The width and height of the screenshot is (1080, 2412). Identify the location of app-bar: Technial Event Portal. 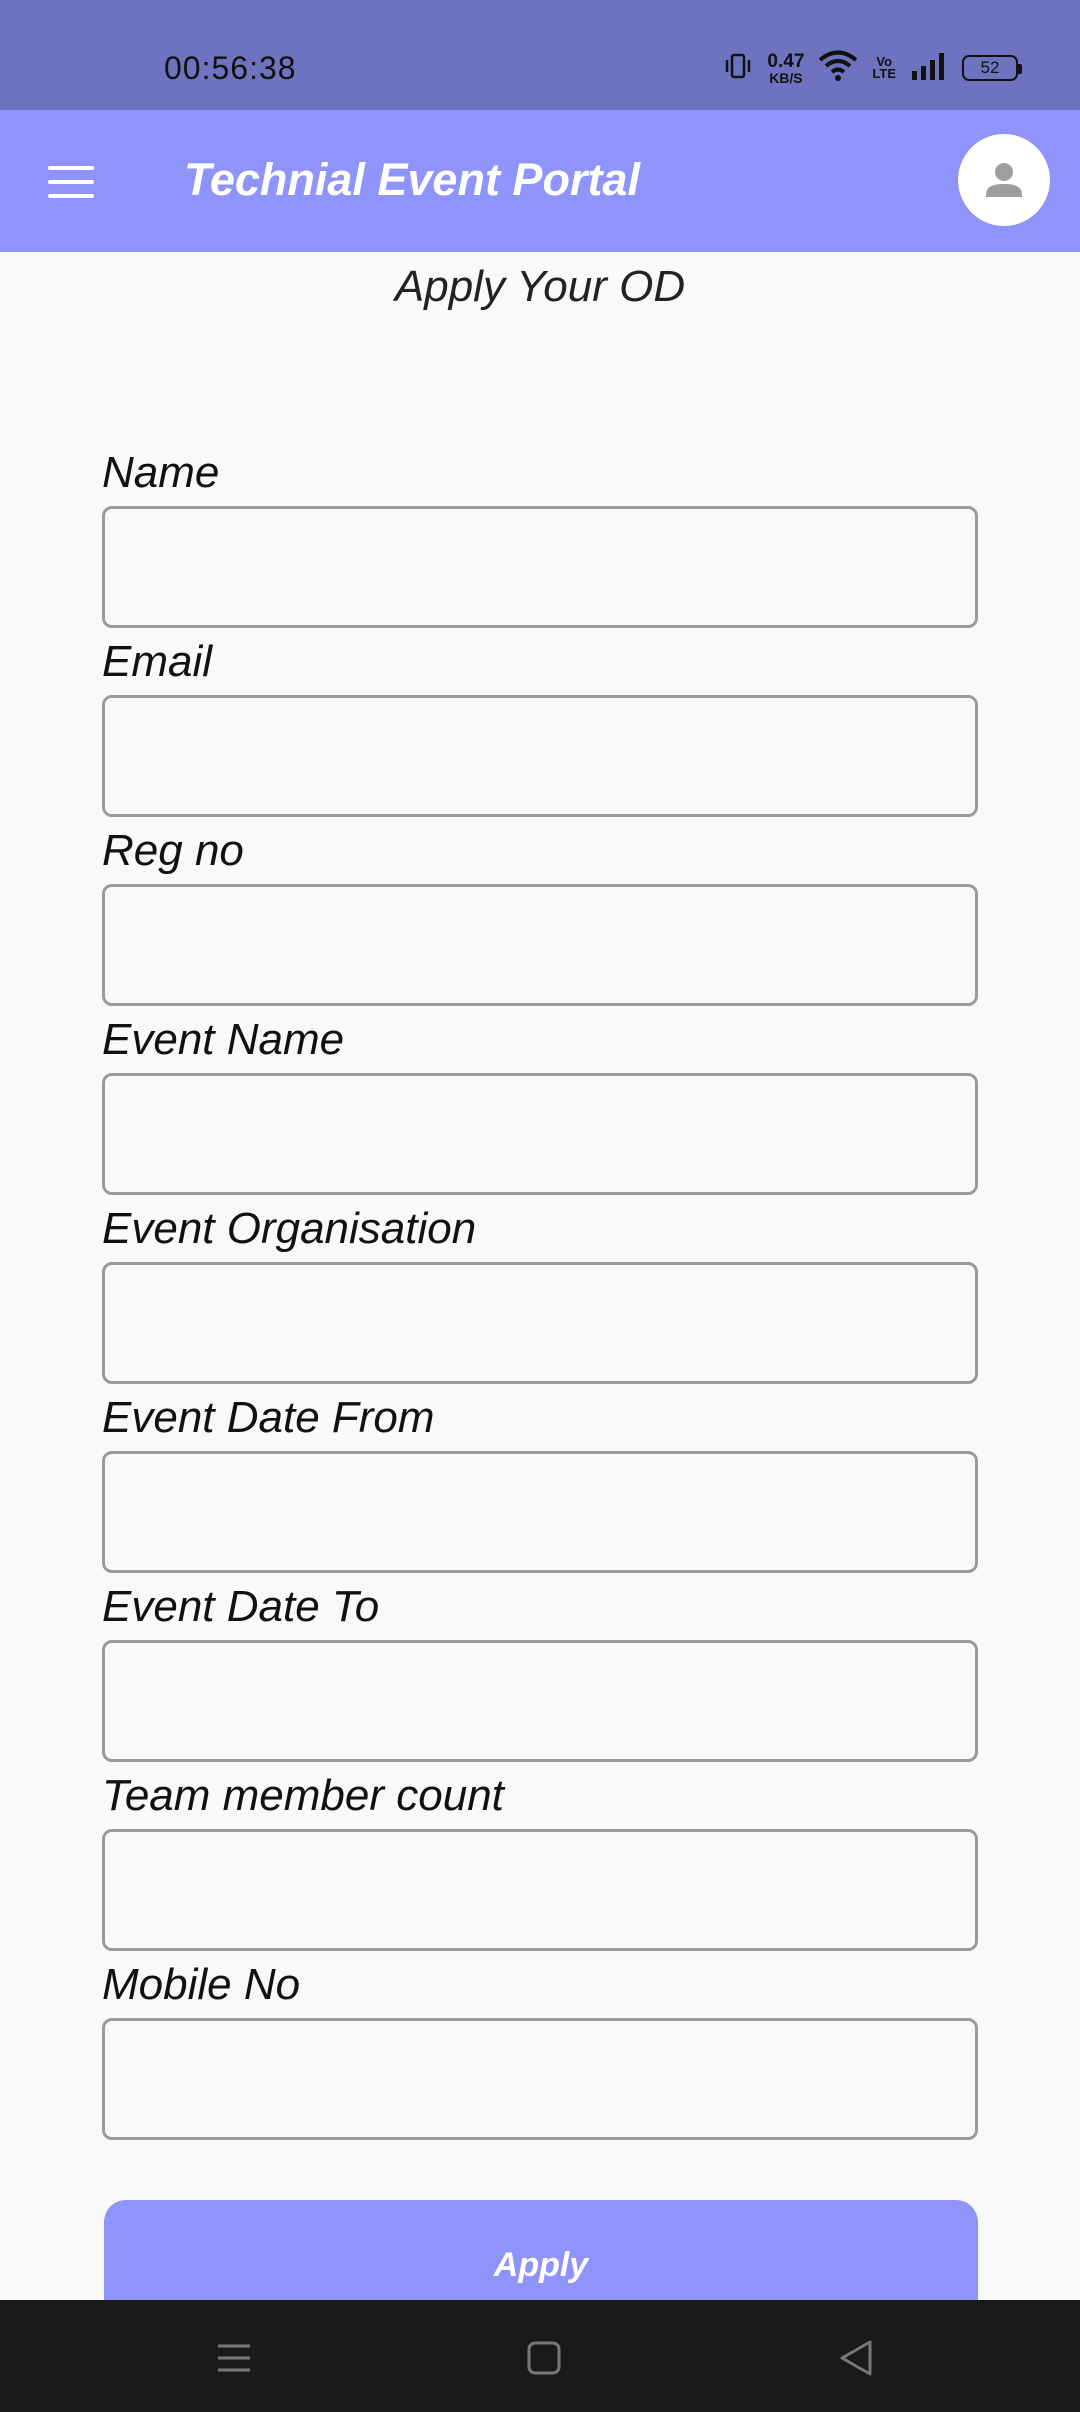
(540, 181).